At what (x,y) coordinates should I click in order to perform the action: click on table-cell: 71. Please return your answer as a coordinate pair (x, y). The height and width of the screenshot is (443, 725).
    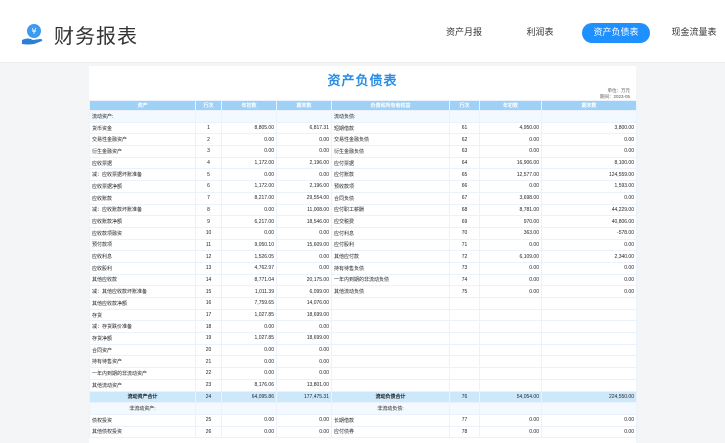
    Looking at the image, I should click on (464, 245).